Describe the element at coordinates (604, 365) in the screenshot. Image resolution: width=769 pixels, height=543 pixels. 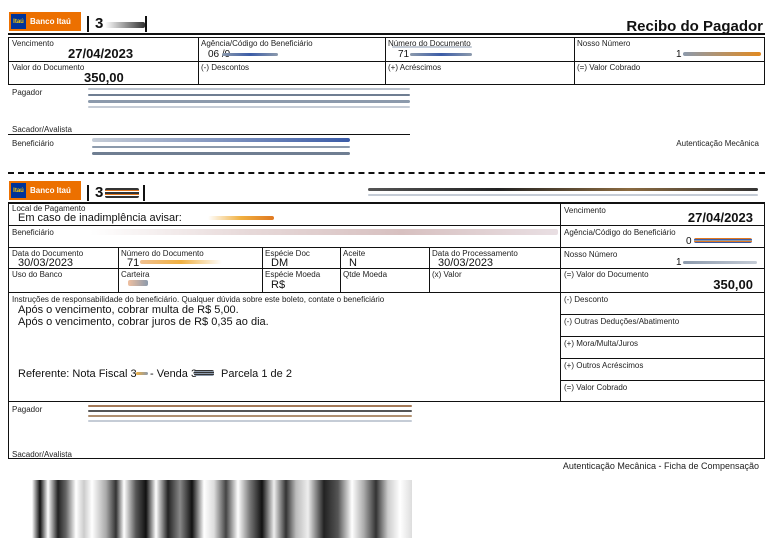
I see `outros-acrescimos-label: (+) Outros Acréscimos` at that location.